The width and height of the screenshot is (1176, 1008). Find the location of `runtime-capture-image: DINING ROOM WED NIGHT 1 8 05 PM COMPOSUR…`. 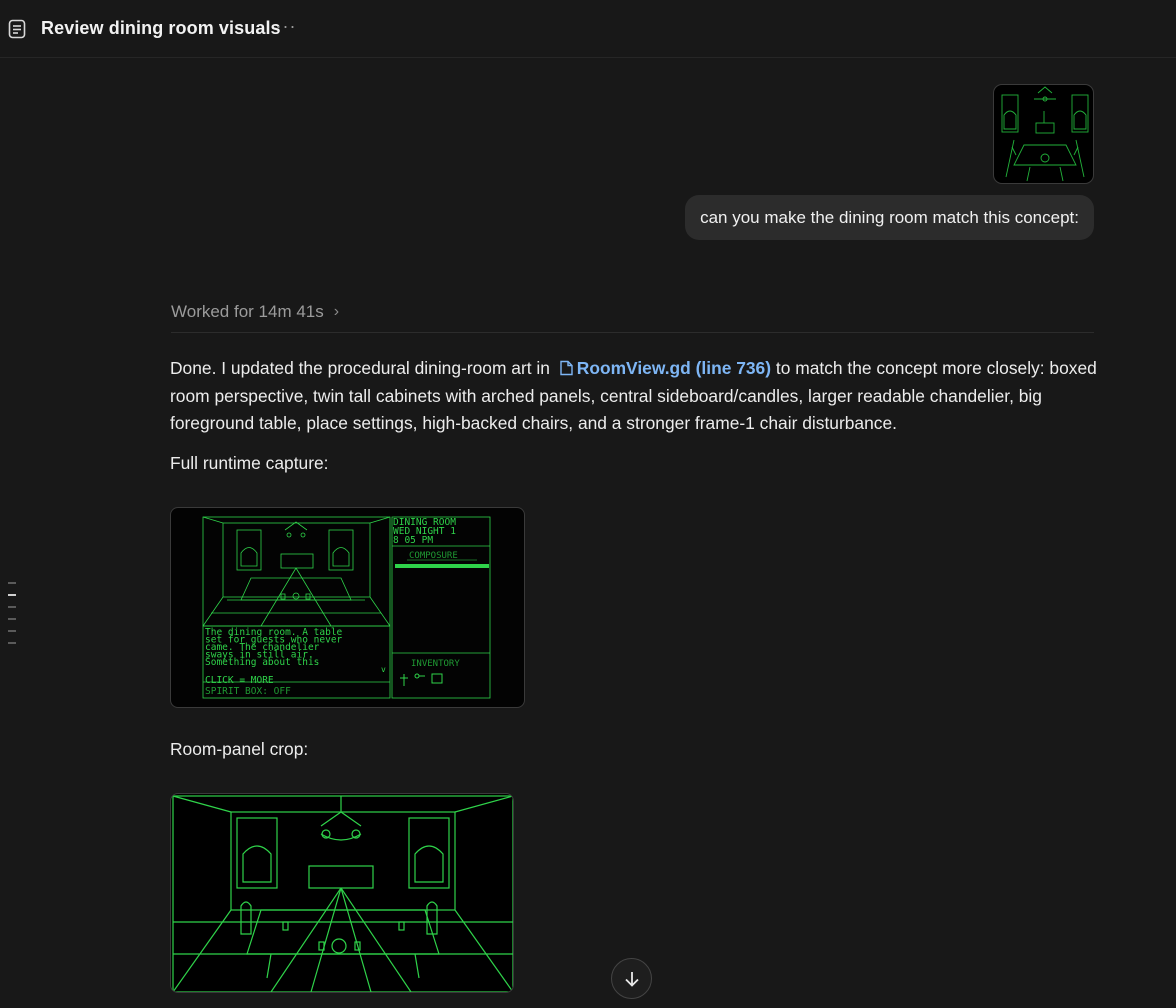

runtime-capture-image: DINING ROOM WED NIGHT 1 8 05 PM COMPOSUR… is located at coordinates (347, 607).